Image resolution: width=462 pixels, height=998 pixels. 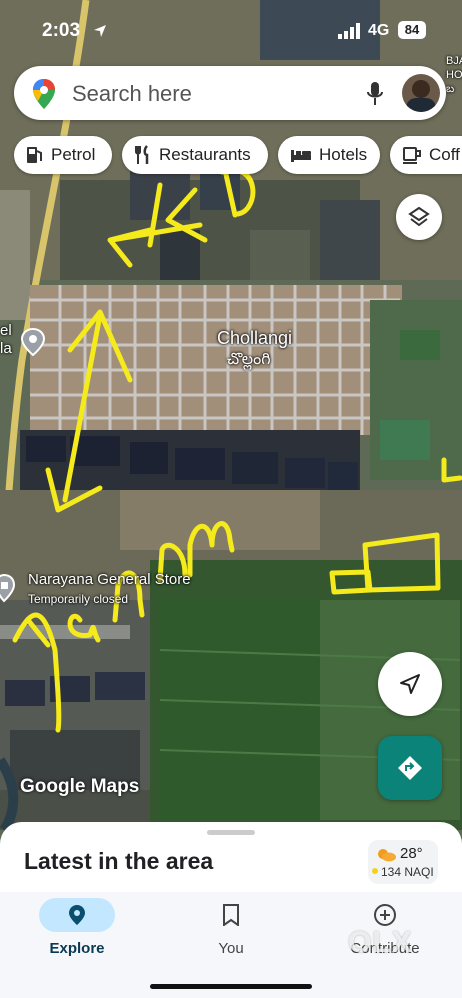 What do you see at coordinates (77, 948) in the screenshot?
I see `nav-label: Explore` at bounding box center [77, 948].